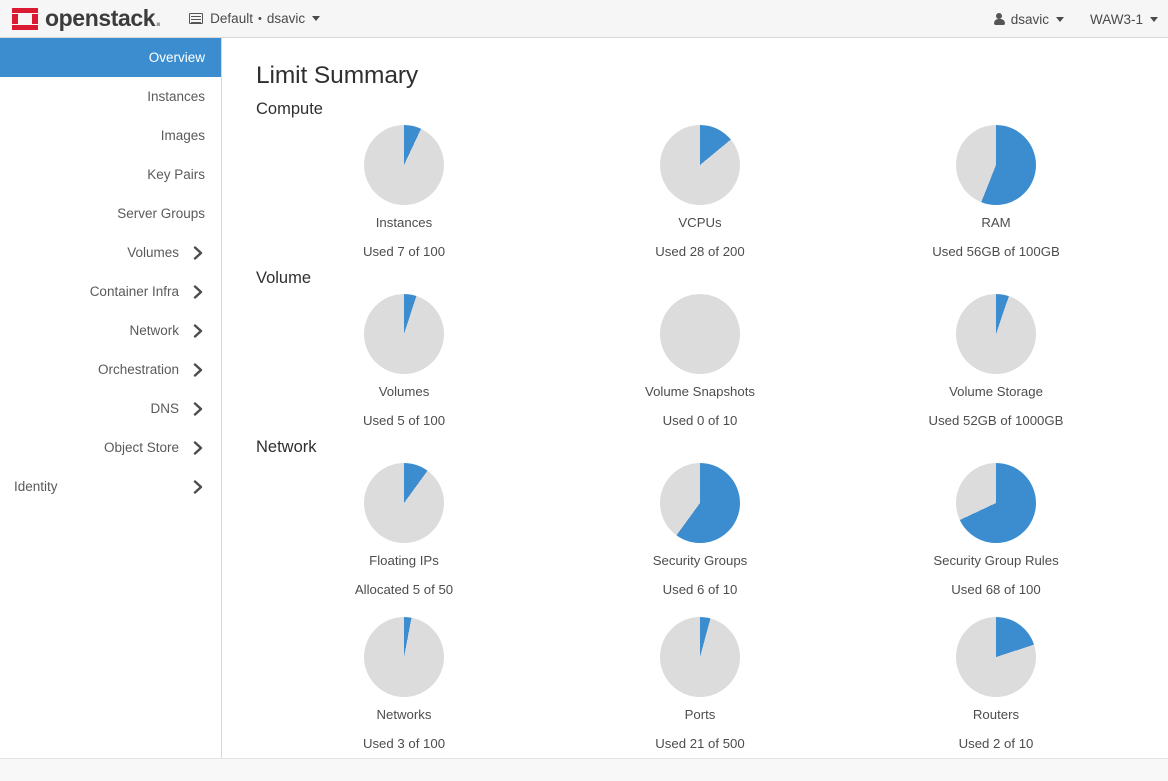 This screenshot has height=781, width=1168. Describe the element at coordinates (255, 18) in the screenshot. I see `project-domain-switcher: Default • dsavic` at that location.